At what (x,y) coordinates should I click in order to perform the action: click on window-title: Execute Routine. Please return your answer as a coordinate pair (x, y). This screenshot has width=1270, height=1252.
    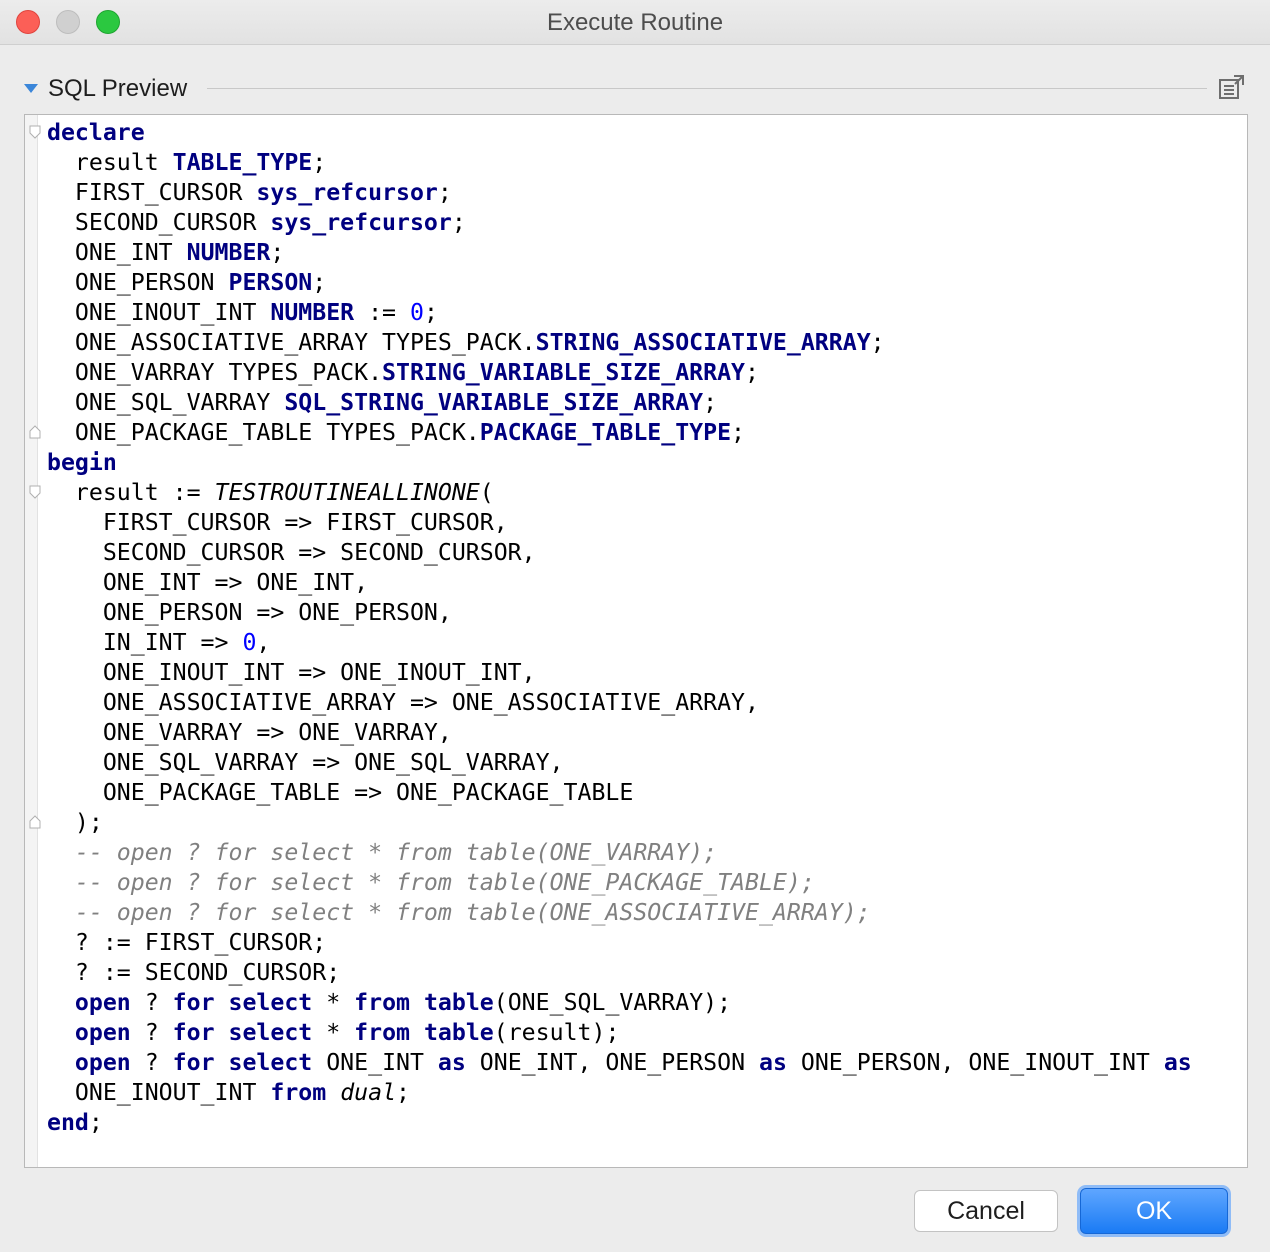
    Looking at the image, I should click on (635, 22).